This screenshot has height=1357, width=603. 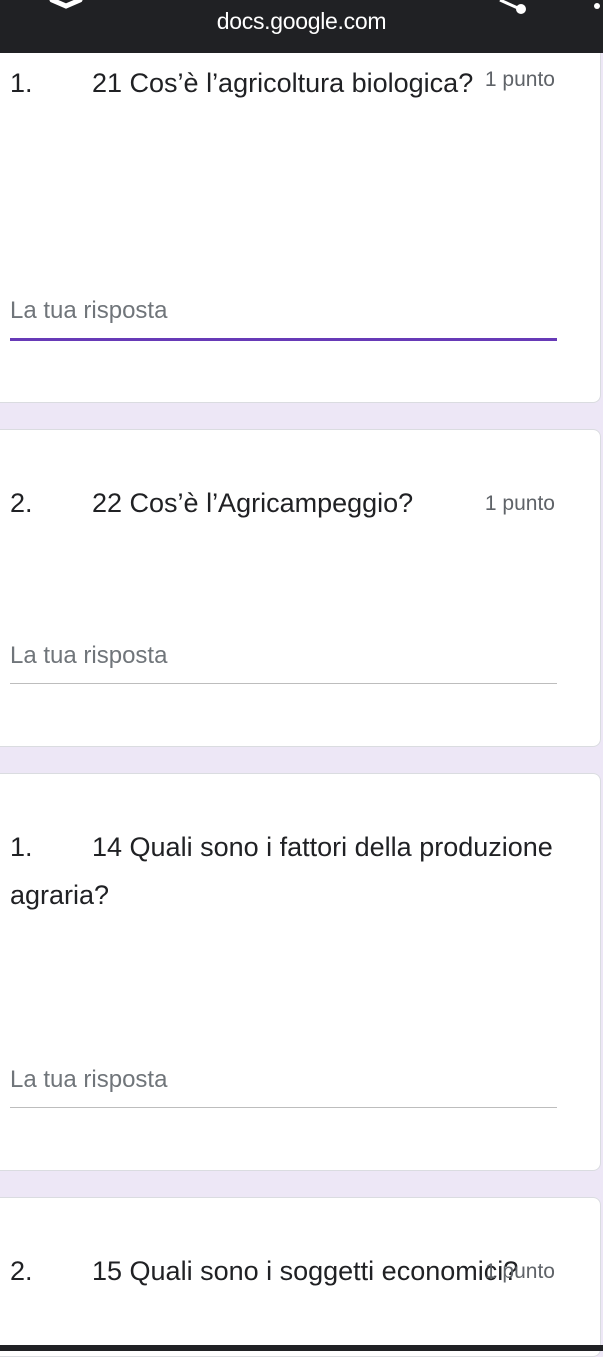 What do you see at coordinates (301, 1348) in the screenshot?
I see `browser-bottom-bar` at bounding box center [301, 1348].